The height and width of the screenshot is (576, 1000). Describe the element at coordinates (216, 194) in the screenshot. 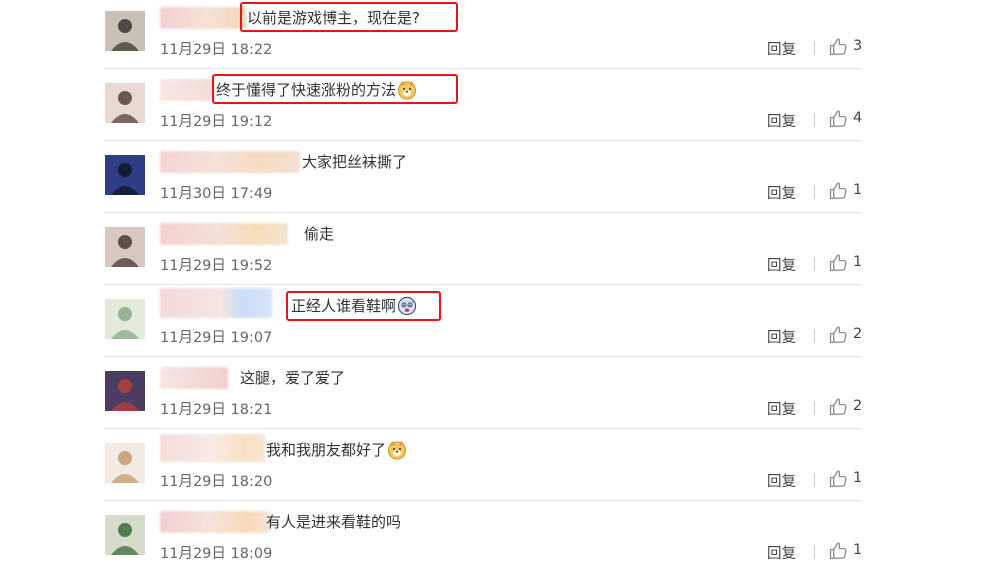

I see `comment-time: 11月30日 17:49` at that location.